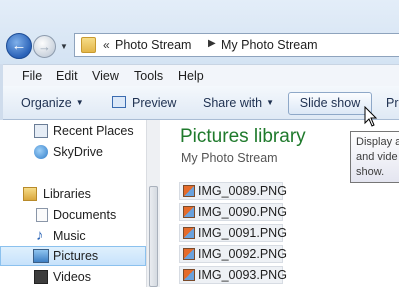  What do you see at coordinates (153, 236) in the screenshot?
I see `scrollbar-thumb` at bounding box center [153, 236].